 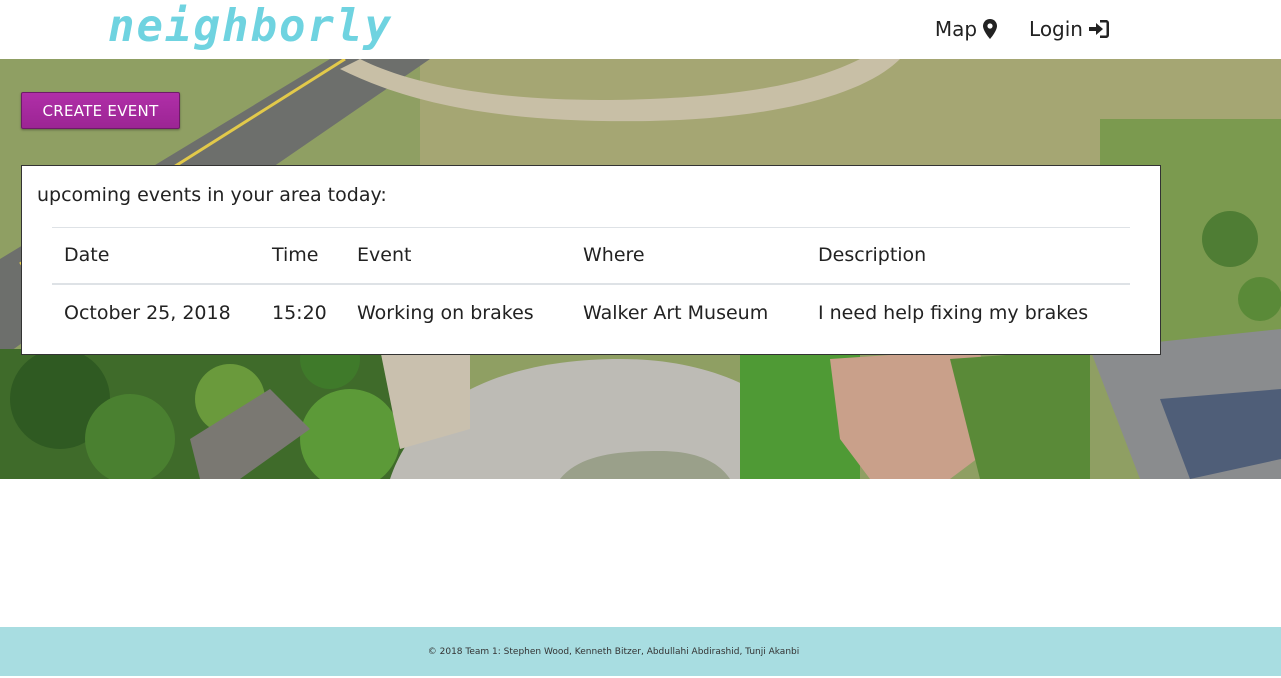 What do you see at coordinates (250, 27) in the screenshot?
I see `brand-logo: neighborly` at bounding box center [250, 27].